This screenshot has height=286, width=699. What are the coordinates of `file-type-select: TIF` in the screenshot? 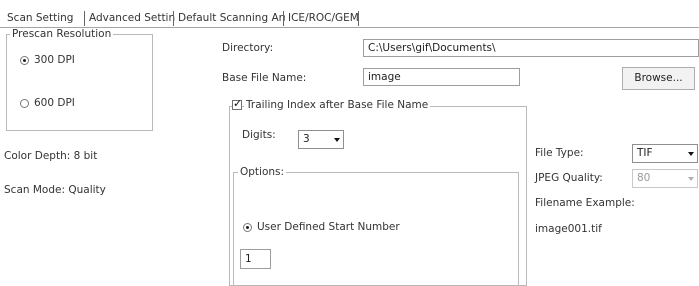 It's located at (665, 153).